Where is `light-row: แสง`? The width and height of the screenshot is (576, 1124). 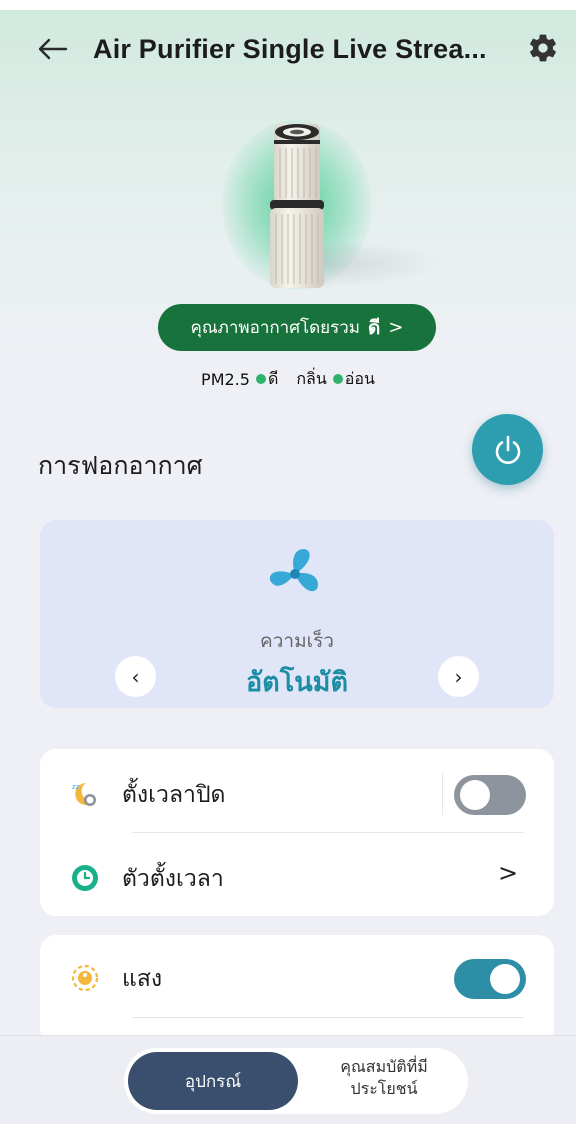 light-row: แสง is located at coordinates (297, 977).